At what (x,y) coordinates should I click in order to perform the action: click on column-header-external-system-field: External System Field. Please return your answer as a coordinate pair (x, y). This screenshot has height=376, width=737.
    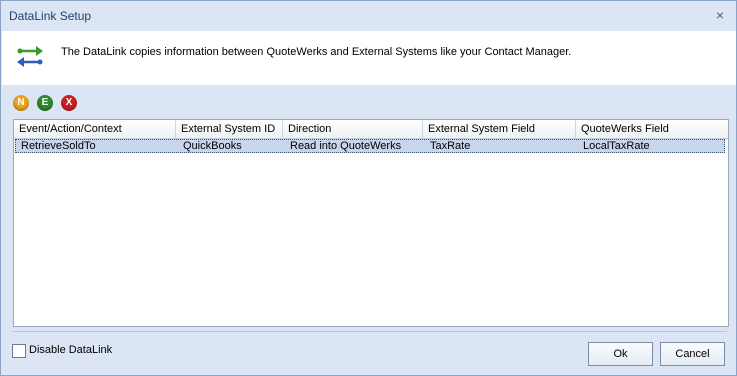
    Looking at the image, I should click on (499, 129).